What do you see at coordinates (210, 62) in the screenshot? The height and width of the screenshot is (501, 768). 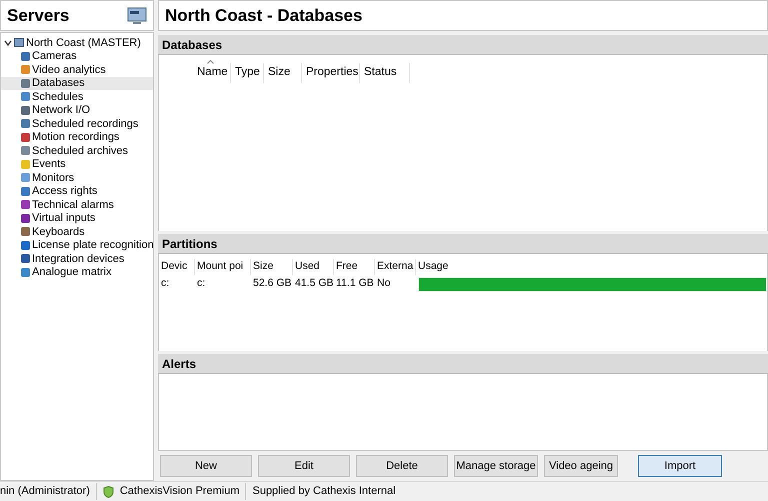 I see `sort-caret-icon` at bounding box center [210, 62].